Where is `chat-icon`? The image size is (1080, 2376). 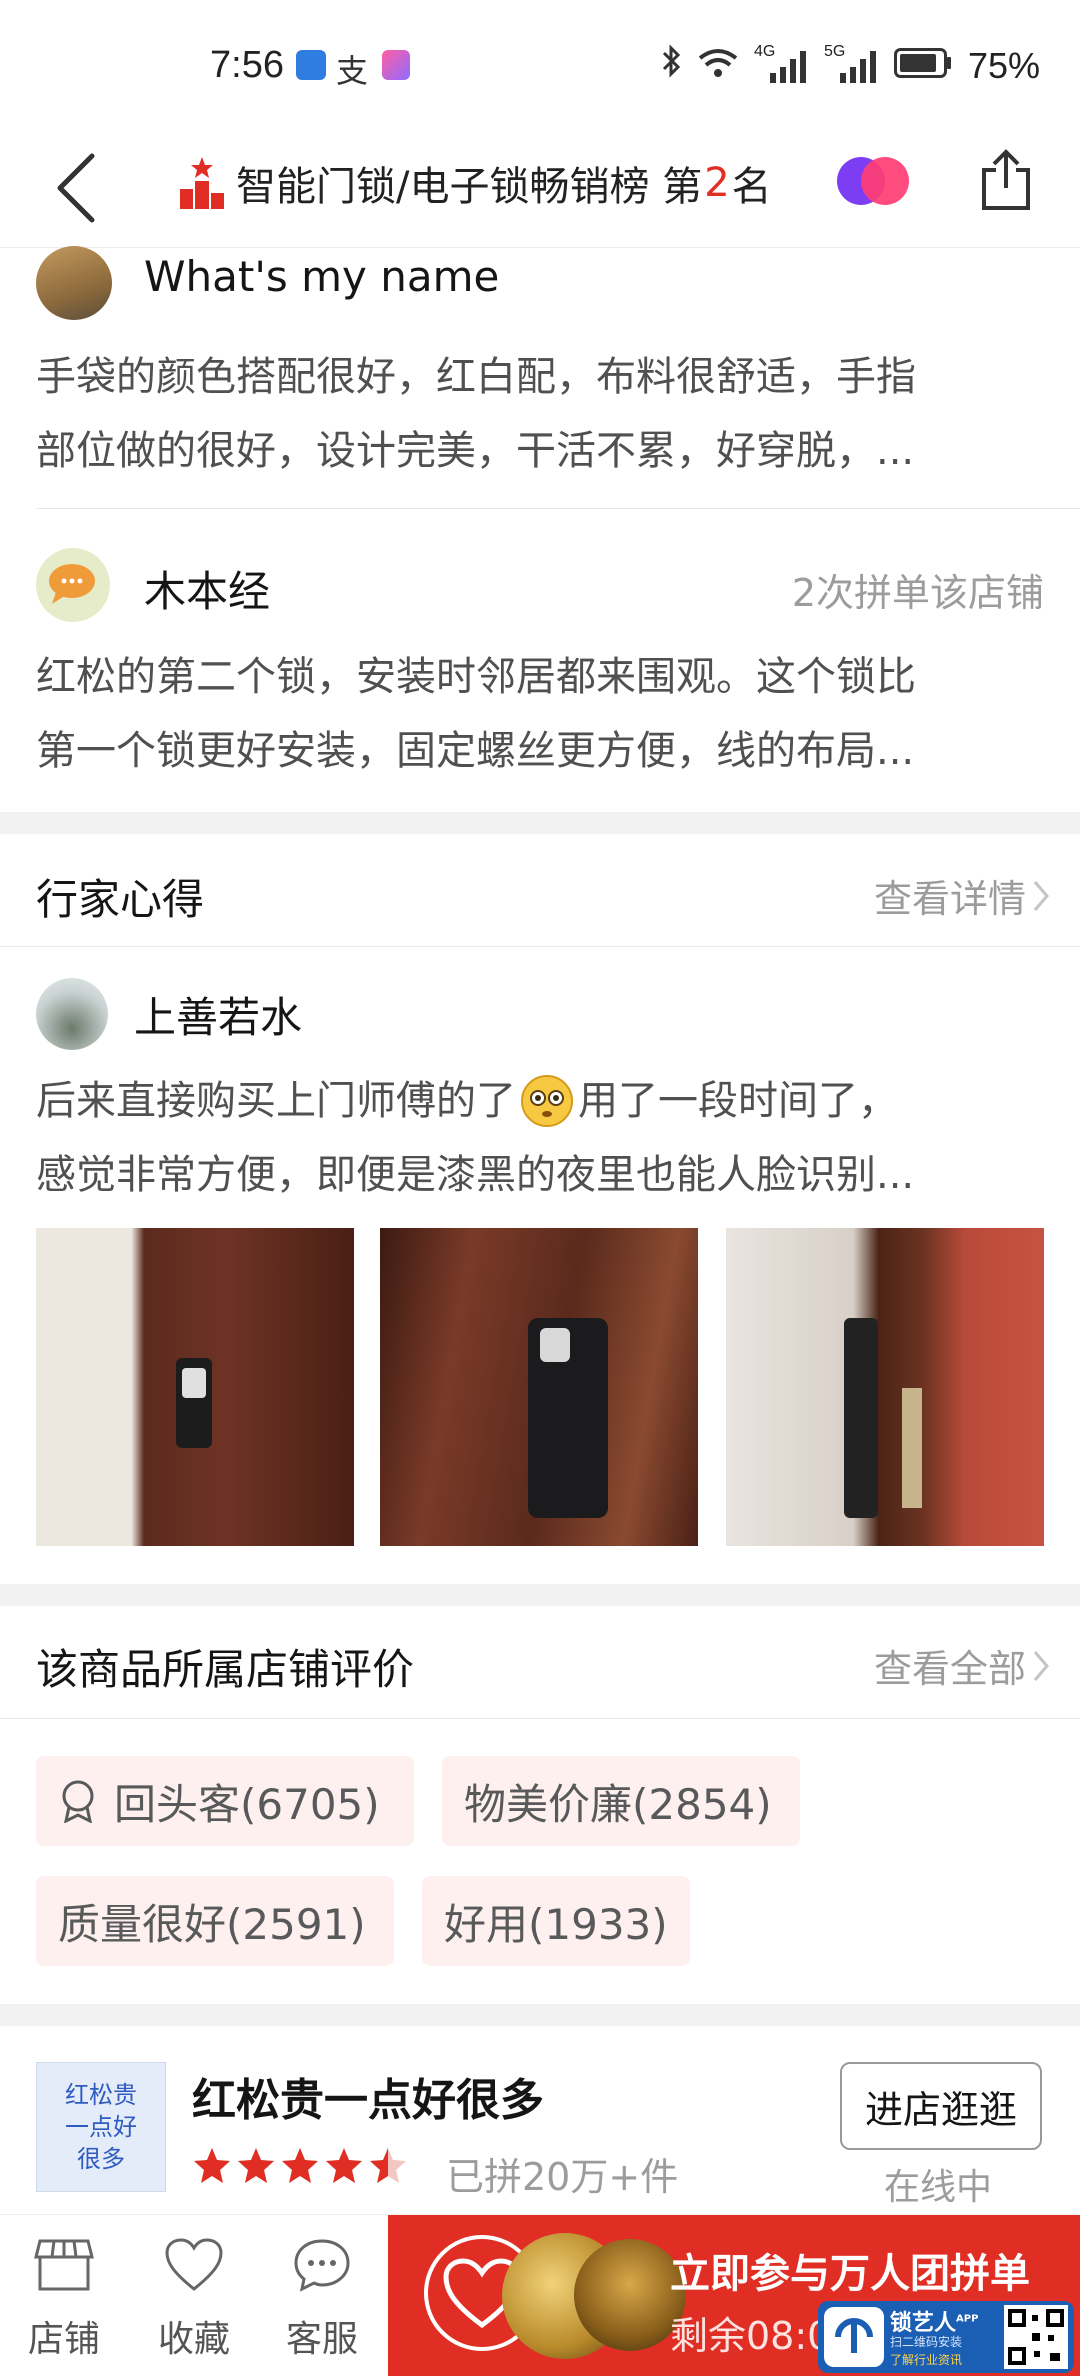
chat-icon is located at coordinates (322, 2265).